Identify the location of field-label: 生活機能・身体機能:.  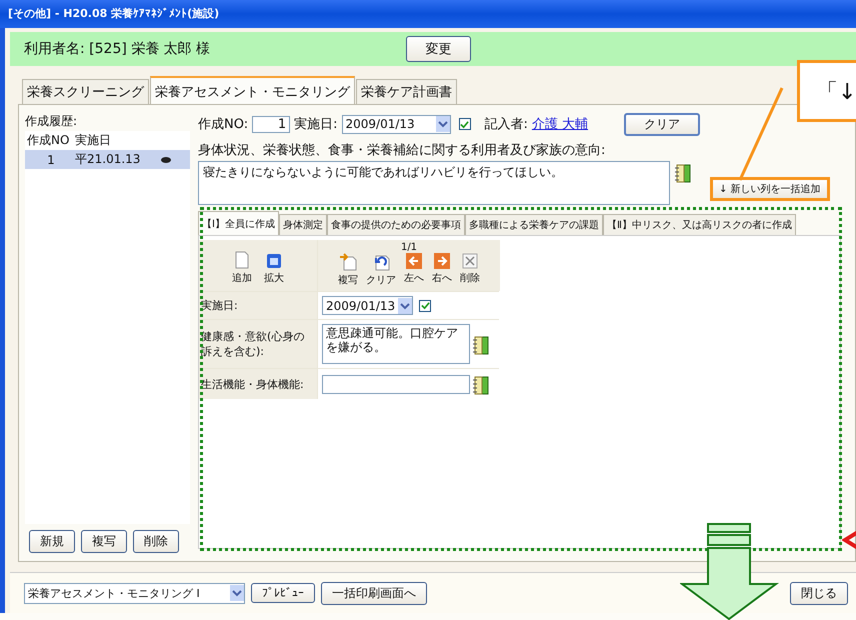
(258, 384).